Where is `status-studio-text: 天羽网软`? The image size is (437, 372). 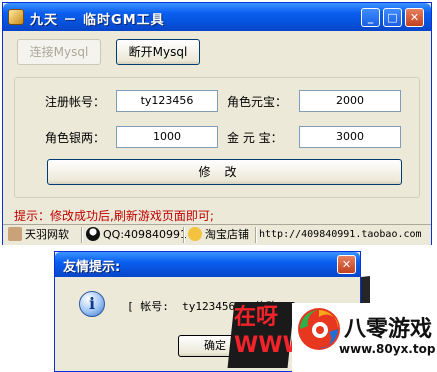
status-studio-text: 天羽网软 is located at coordinates (47, 234).